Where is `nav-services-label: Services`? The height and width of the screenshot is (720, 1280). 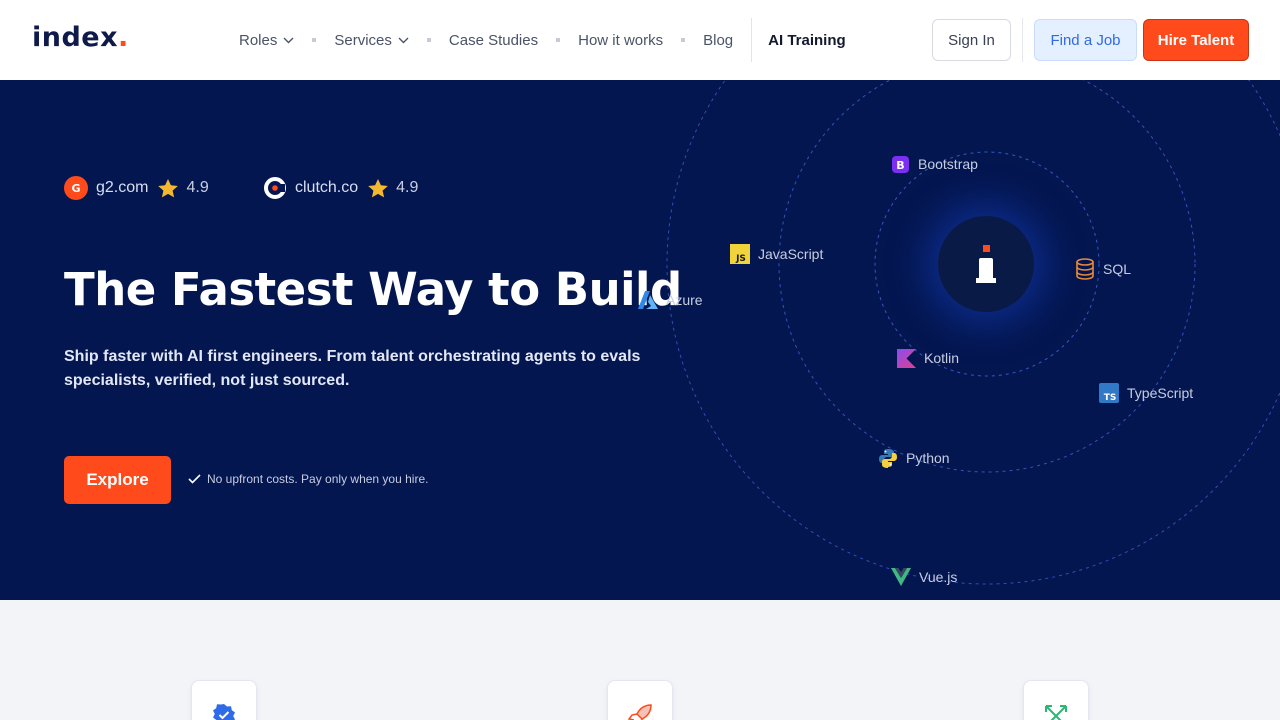 nav-services-label: Services is located at coordinates (363, 40).